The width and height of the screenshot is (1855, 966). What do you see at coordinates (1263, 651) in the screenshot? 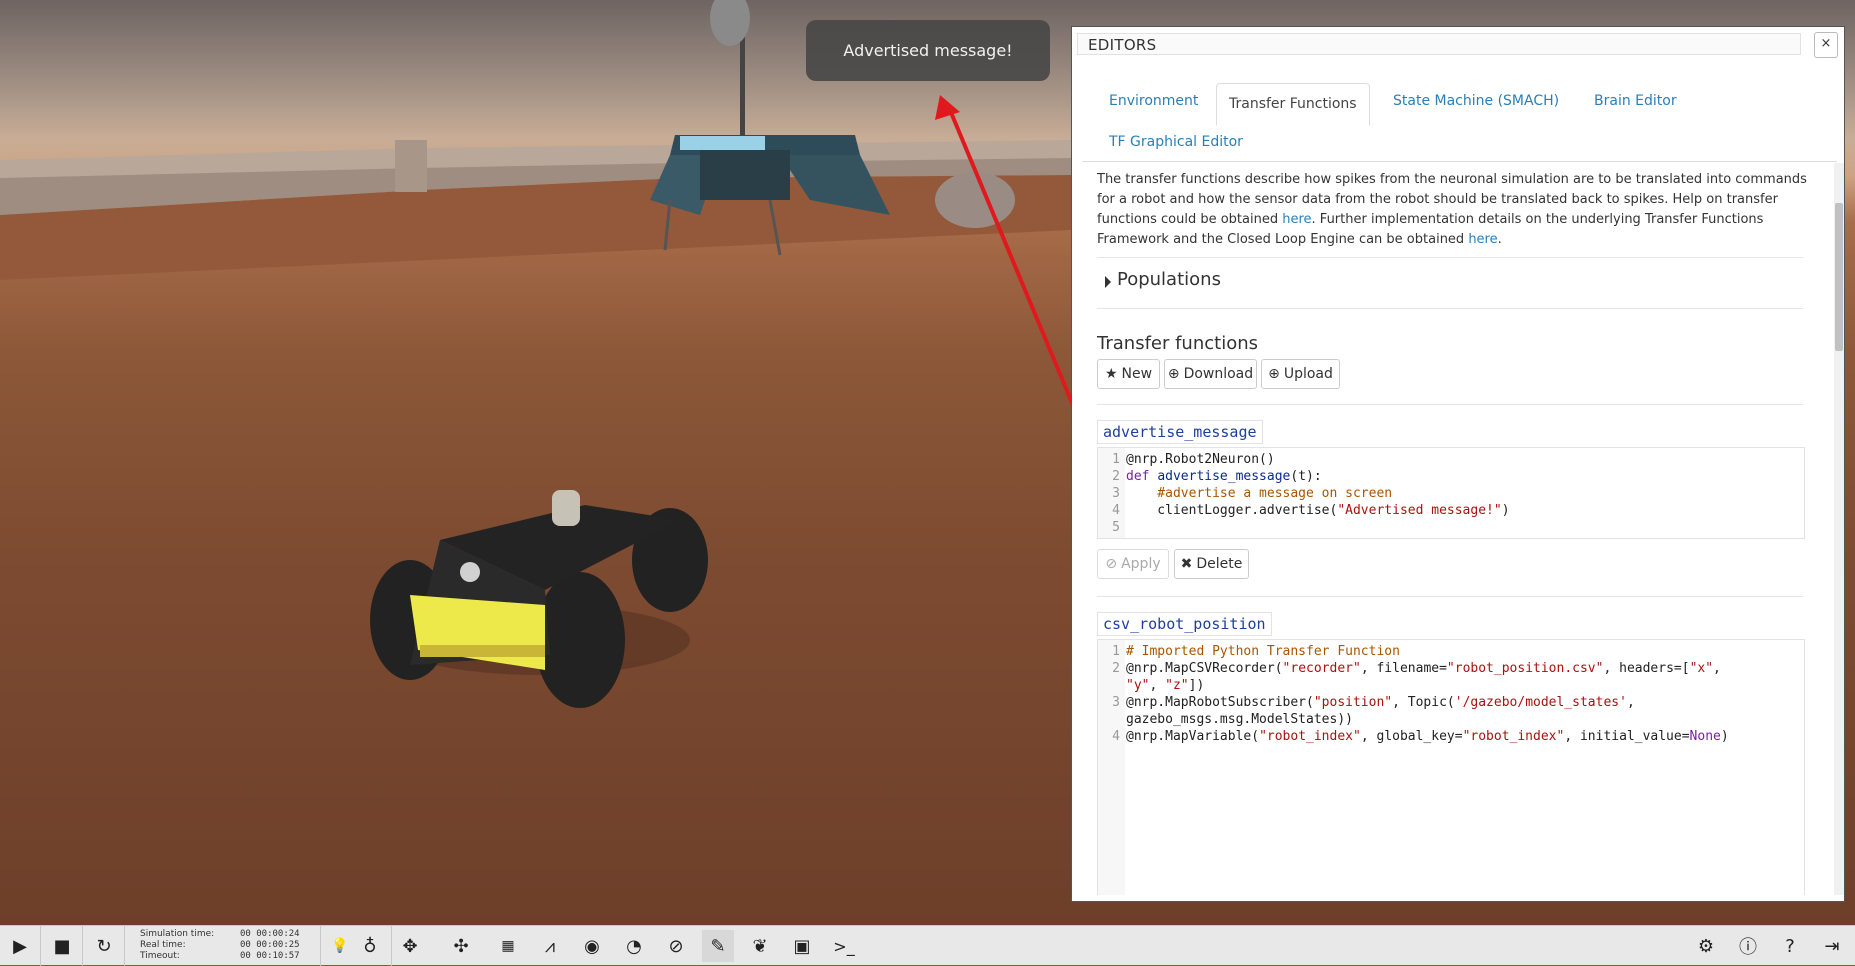
I see `code-line: # Imported Python Transfer Function` at bounding box center [1263, 651].